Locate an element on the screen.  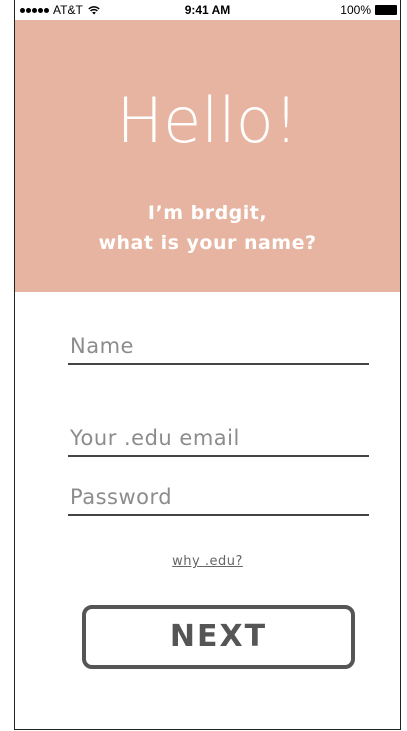
why-edu-link: why .edu? is located at coordinates (207, 561).